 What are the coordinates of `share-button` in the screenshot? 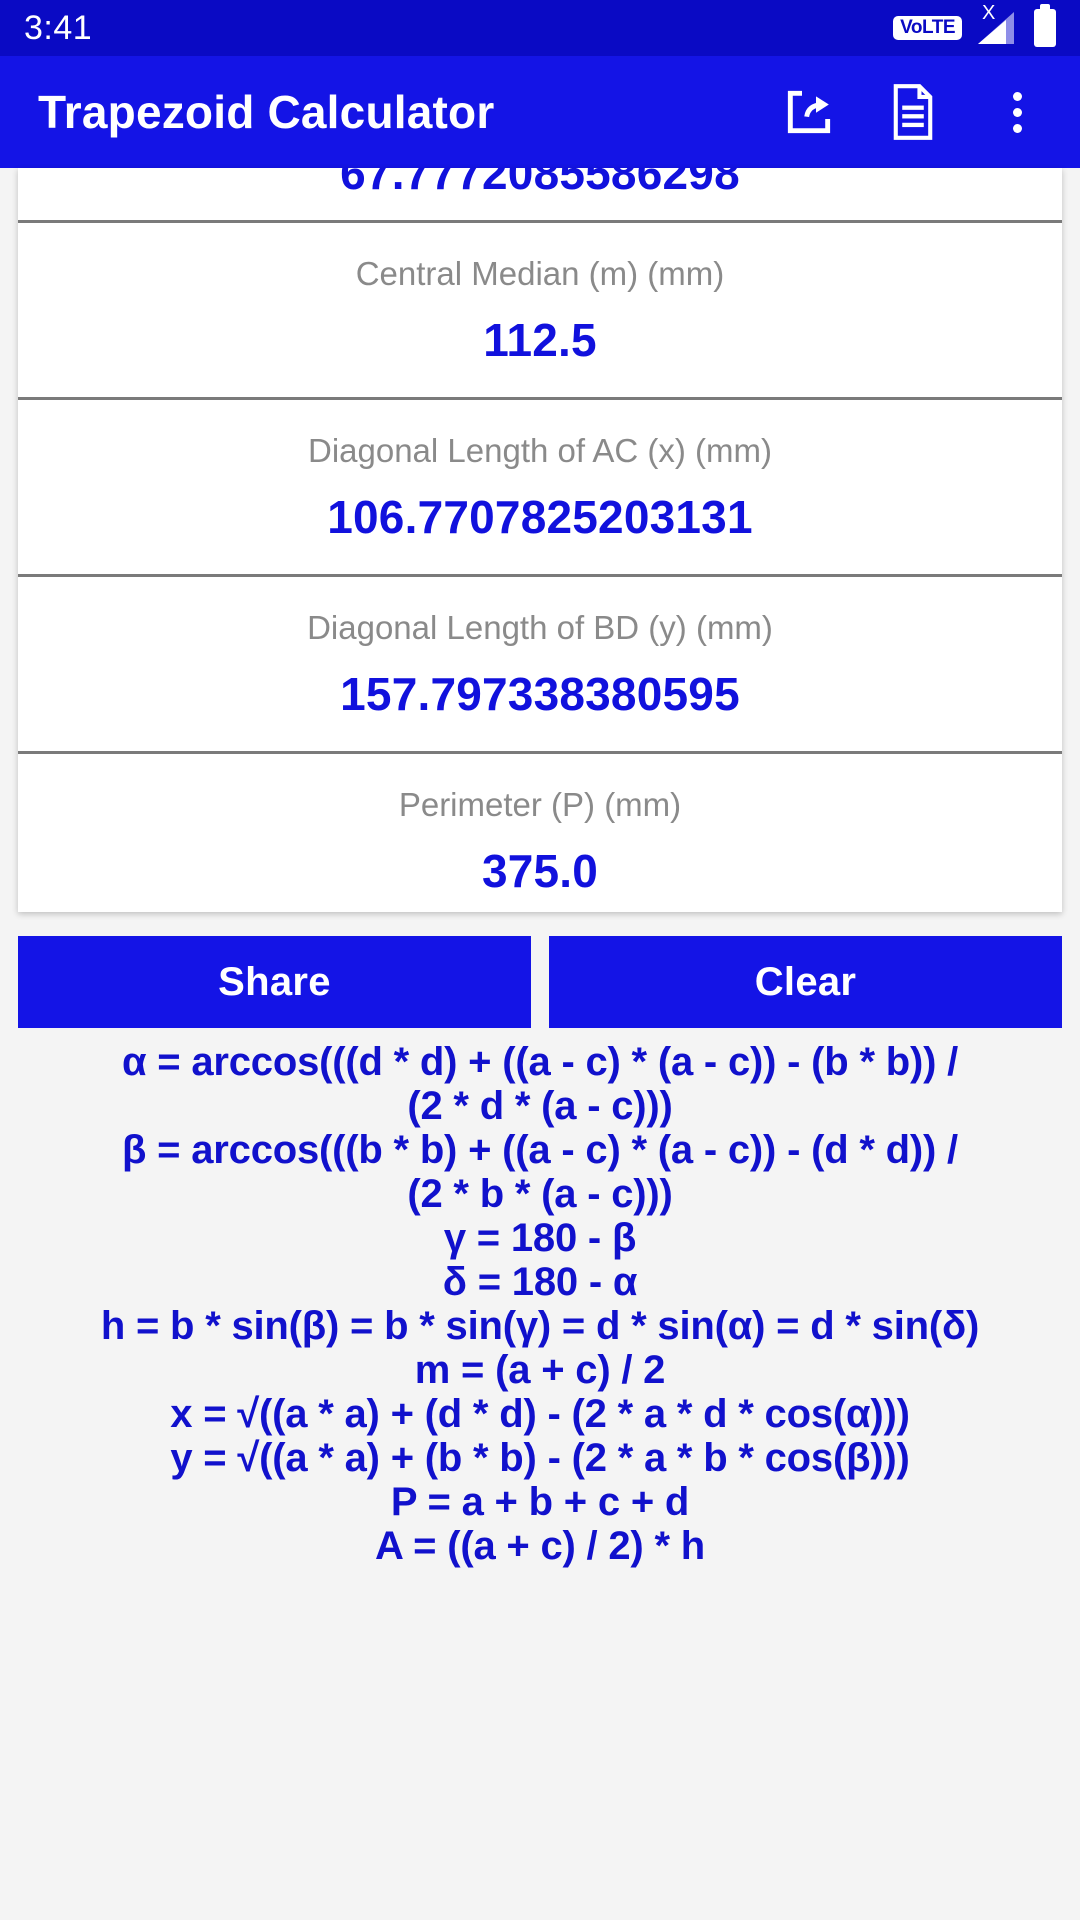 It's located at (809, 112).